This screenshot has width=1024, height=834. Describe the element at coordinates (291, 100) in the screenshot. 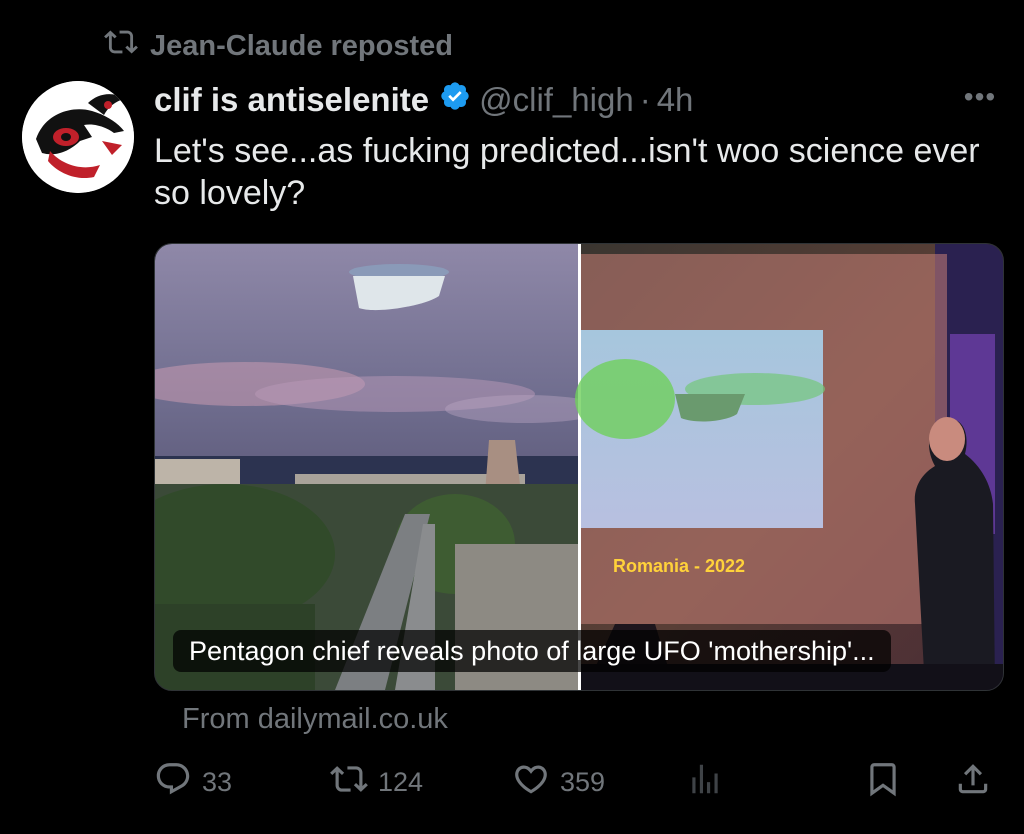

I see `display-name: clif is antiselenite` at that location.